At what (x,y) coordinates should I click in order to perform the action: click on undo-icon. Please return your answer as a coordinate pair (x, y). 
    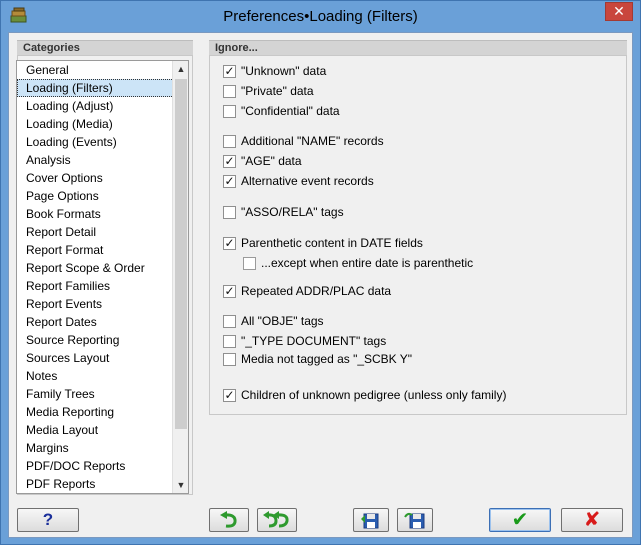
    Looking at the image, I should click on (228, 519).